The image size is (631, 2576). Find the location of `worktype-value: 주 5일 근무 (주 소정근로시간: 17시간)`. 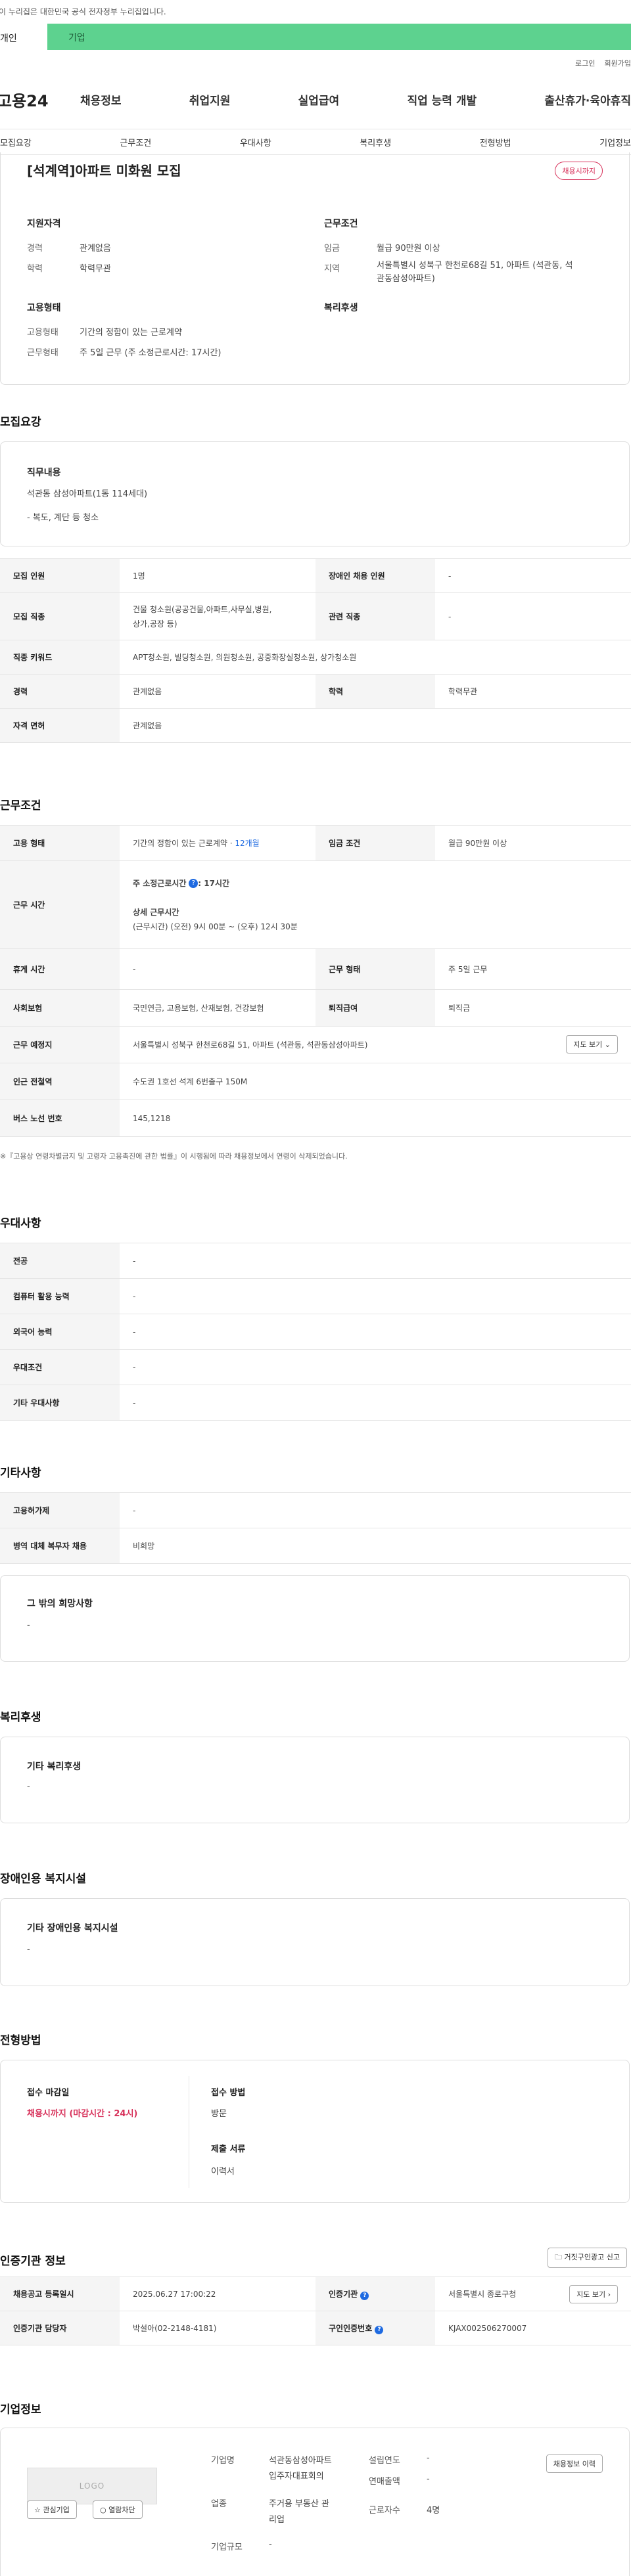

worktype-value: 주 5일 근무 (주 소정근로시간: 17시간) is located at coordinates (151, 353).